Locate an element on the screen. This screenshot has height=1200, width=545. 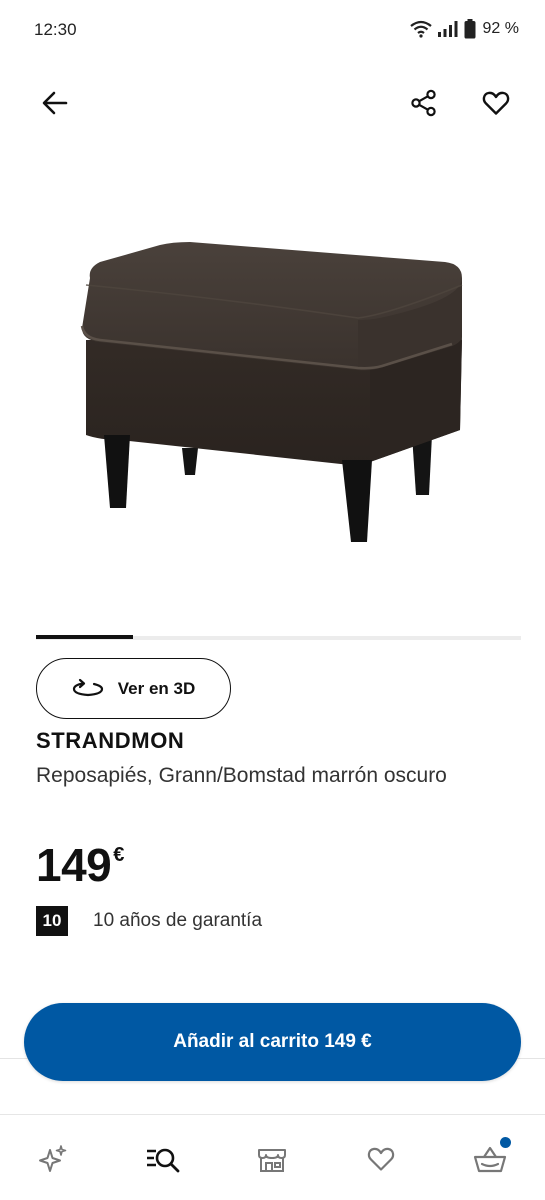
back-button is located at coordinates (55, 103).